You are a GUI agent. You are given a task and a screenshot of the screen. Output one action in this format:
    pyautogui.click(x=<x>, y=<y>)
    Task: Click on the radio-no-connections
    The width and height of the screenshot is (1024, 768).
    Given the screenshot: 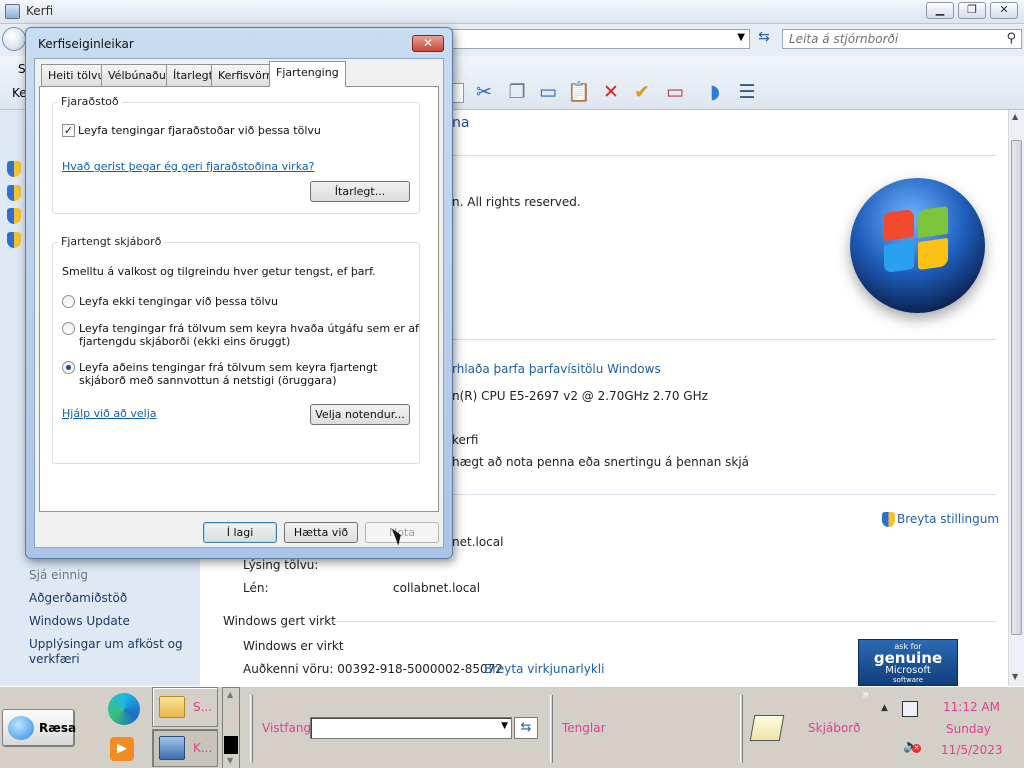 What is the action you would take?
    pyautogui.click(x=68, y=301)
    